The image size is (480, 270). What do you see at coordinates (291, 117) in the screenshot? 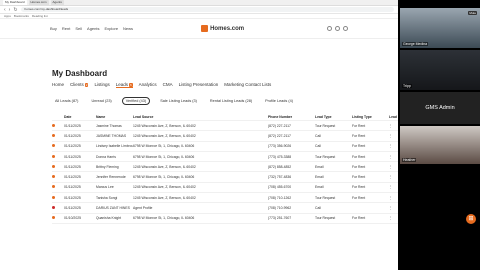
I see `column-header: Phone Number` at bounding box center [291, 117].